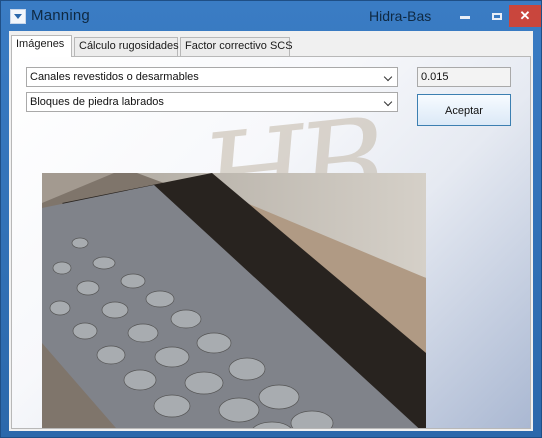  I want to click on tab-imagenes: Imágenes, so click(41, 46).